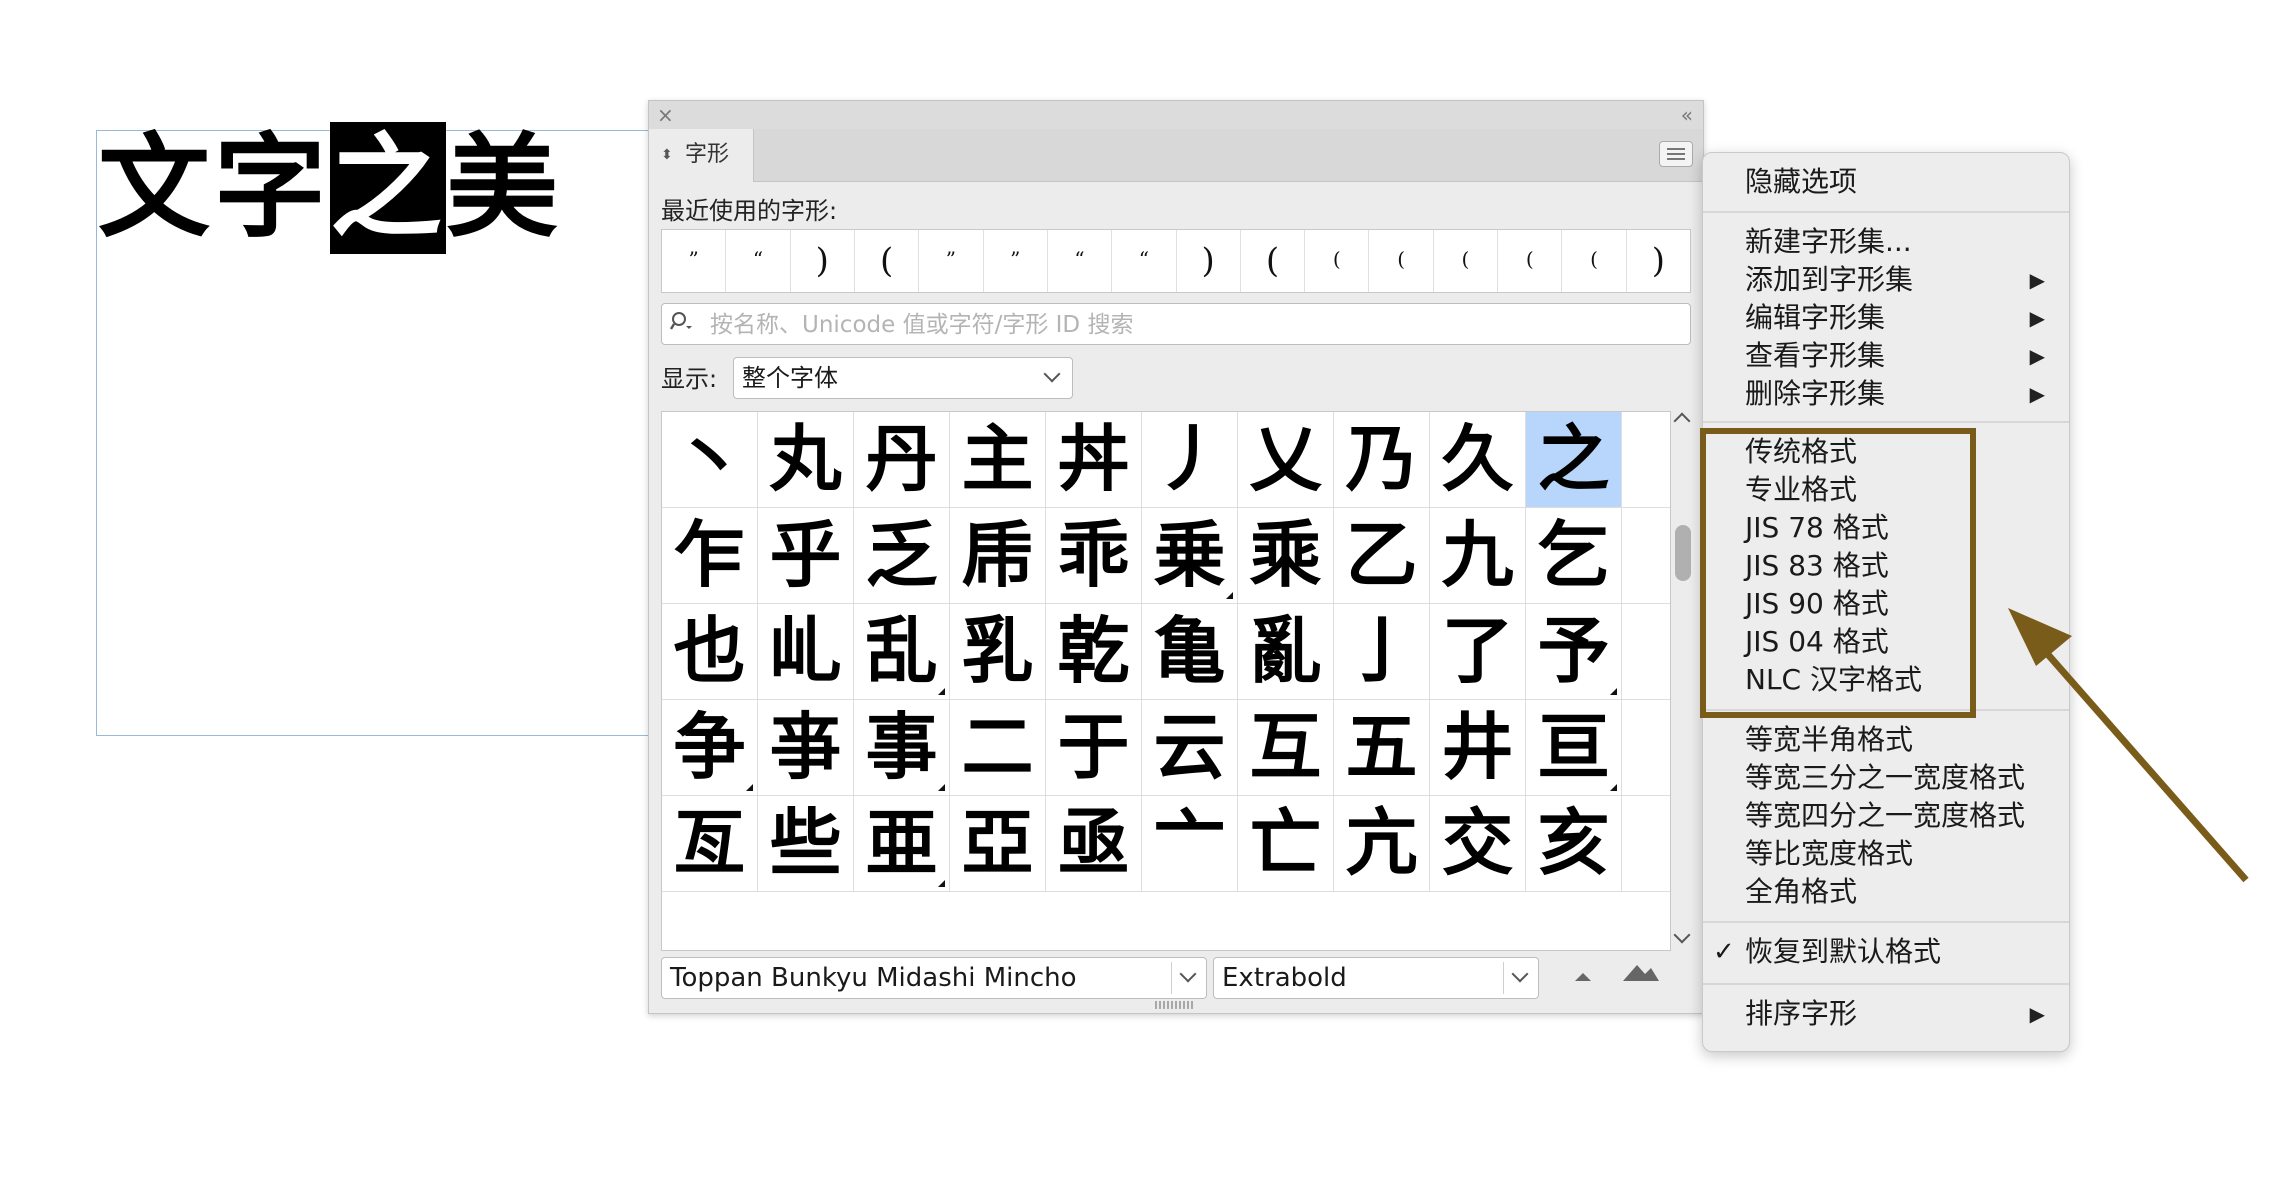 This screenshot has height=1184, width=2280. I want to click on glyph-cell: 亘, so click(1574, 748).